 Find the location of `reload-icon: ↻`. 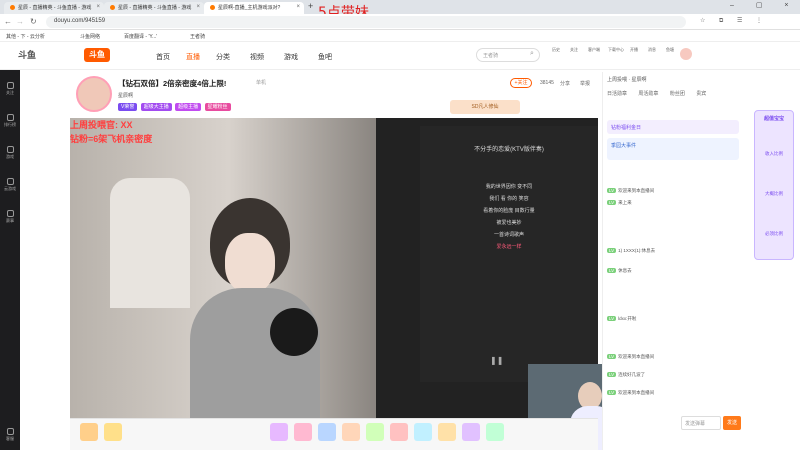

reload-icon: ↻ is located at coordinates (33, 21).